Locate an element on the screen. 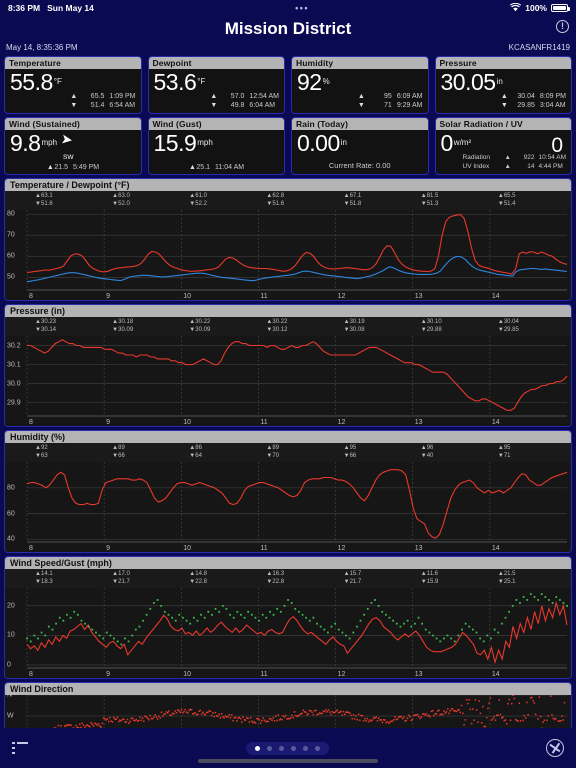 This screenshot has width=576, height=768. bottom-toolbar is located at coordinates (288, 748).